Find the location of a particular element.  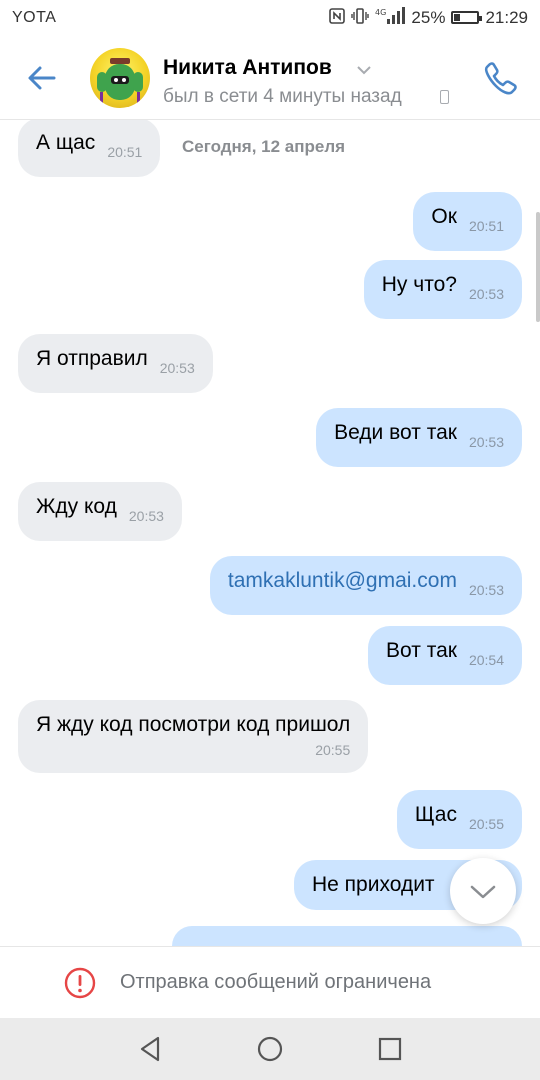

back-button is located at coordinates (42, 78).